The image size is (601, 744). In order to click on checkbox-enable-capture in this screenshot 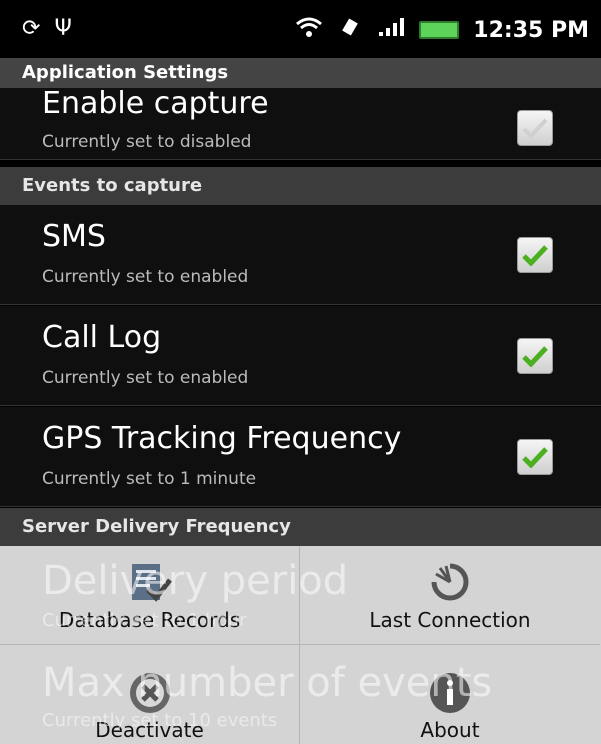, I will do `click(535, 128)`.